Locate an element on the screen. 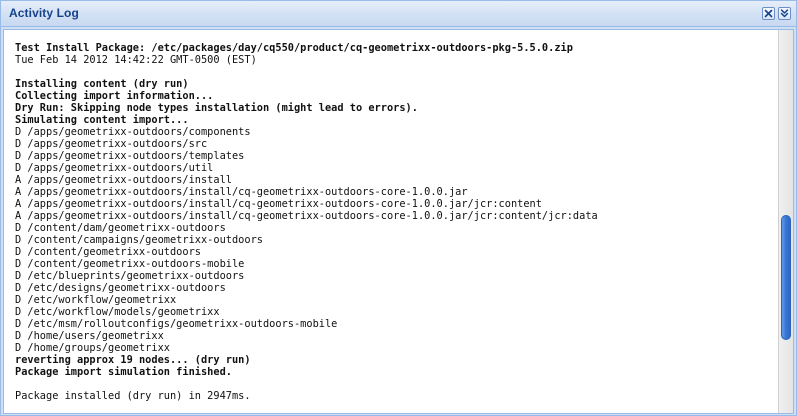  log-line: D /etc/blueprints/geometrixx-outdoors is located at coordinates (130, 276).